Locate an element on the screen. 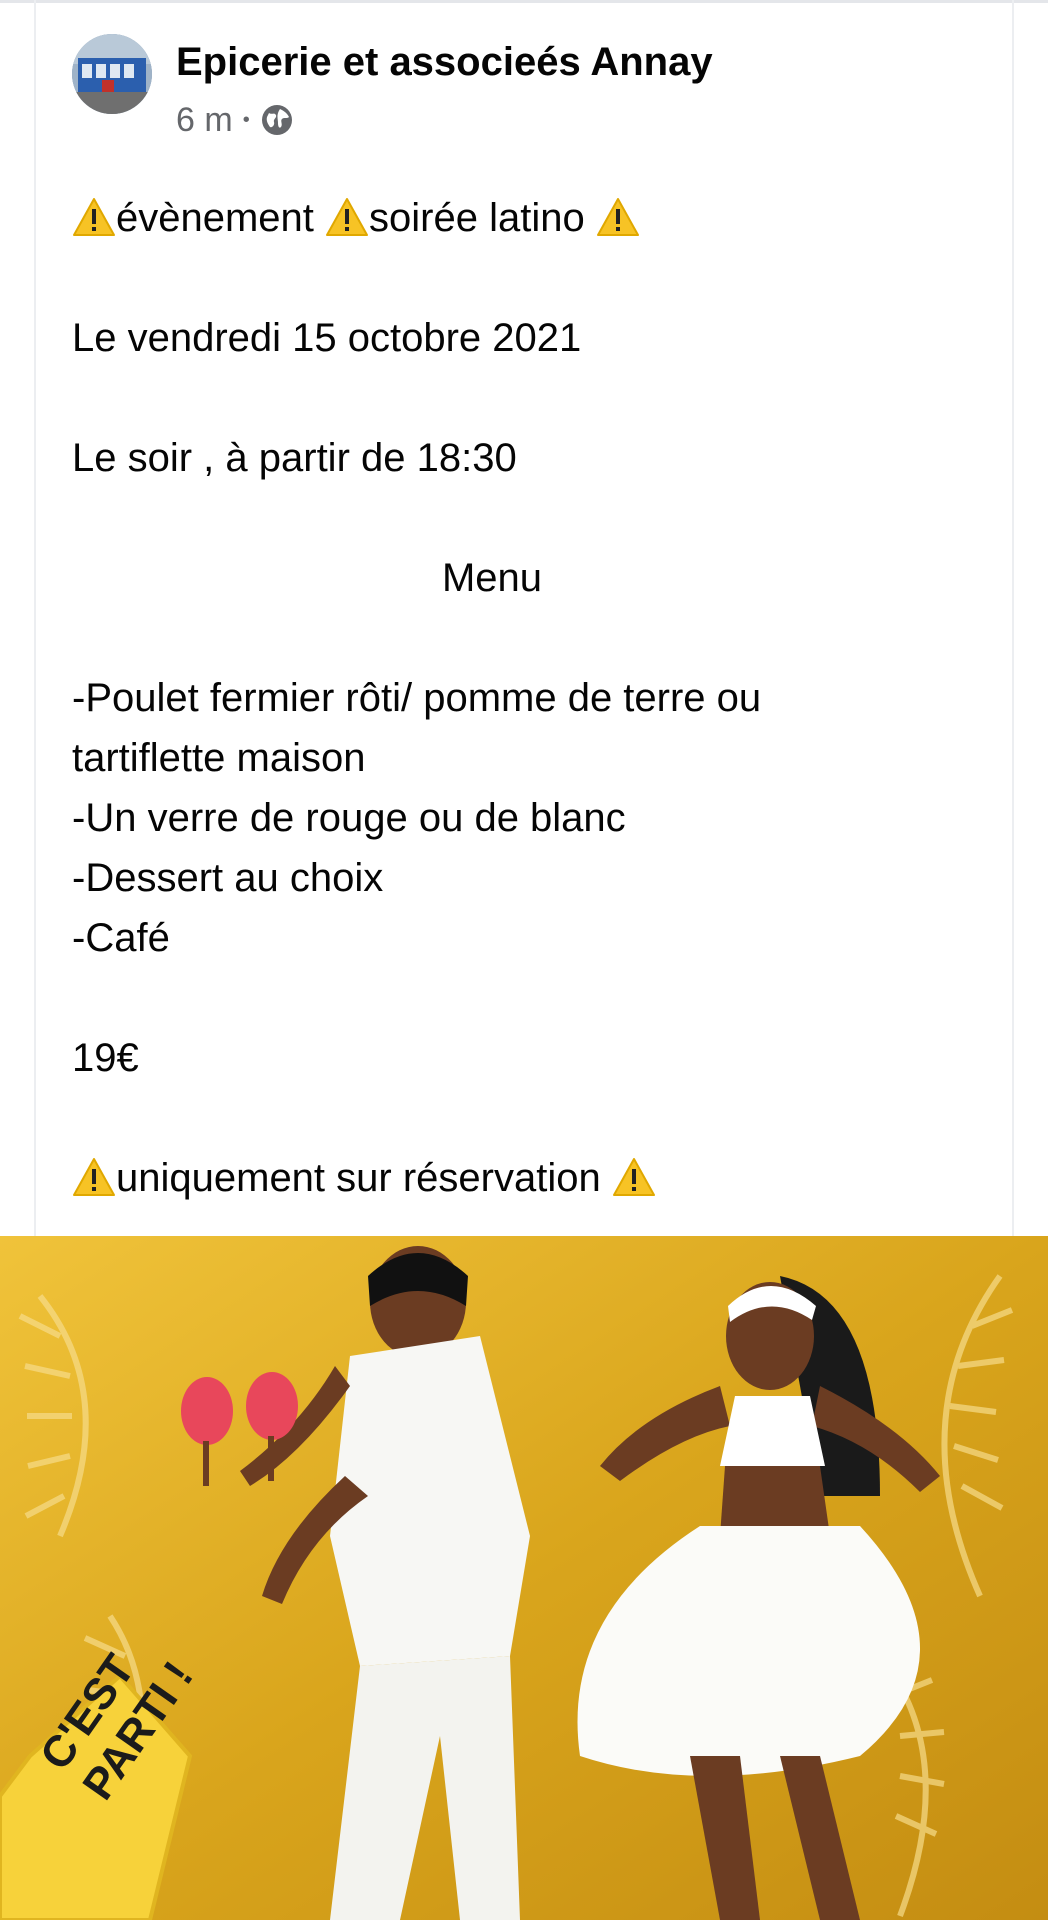 The width and height of the screenshot is (1048, 1920). post-time: 6 m is located at coordinates (204, 120).